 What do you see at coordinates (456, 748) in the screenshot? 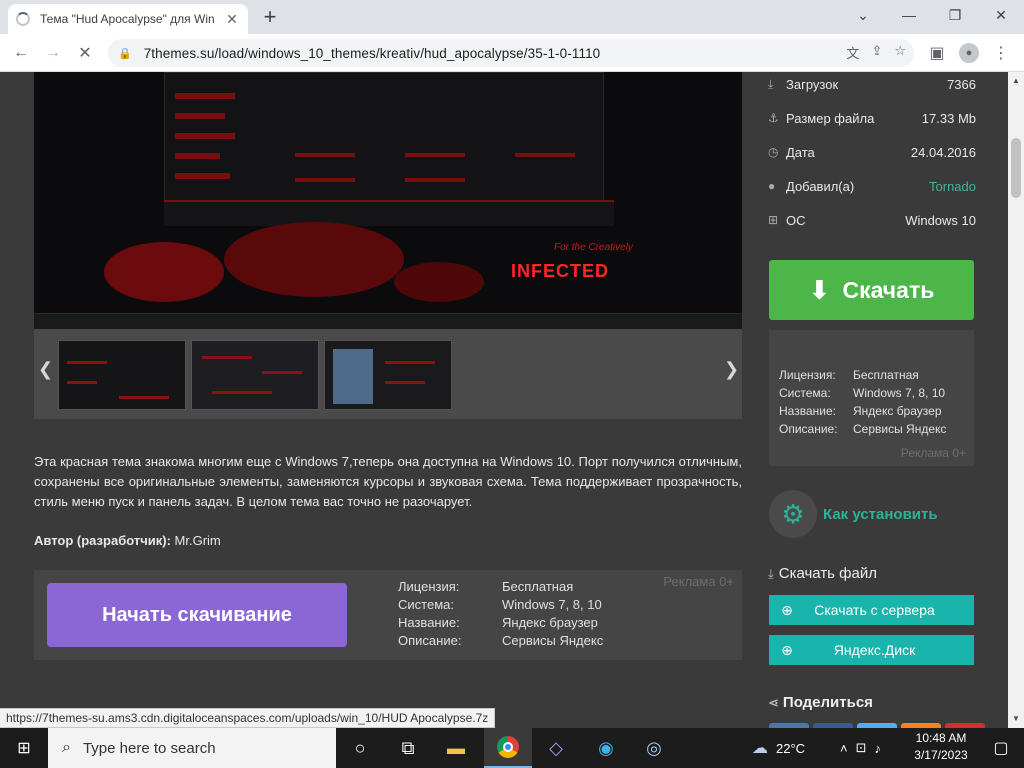
I see `file-explorer-icon: ▬` at bounding box center [456, 748].